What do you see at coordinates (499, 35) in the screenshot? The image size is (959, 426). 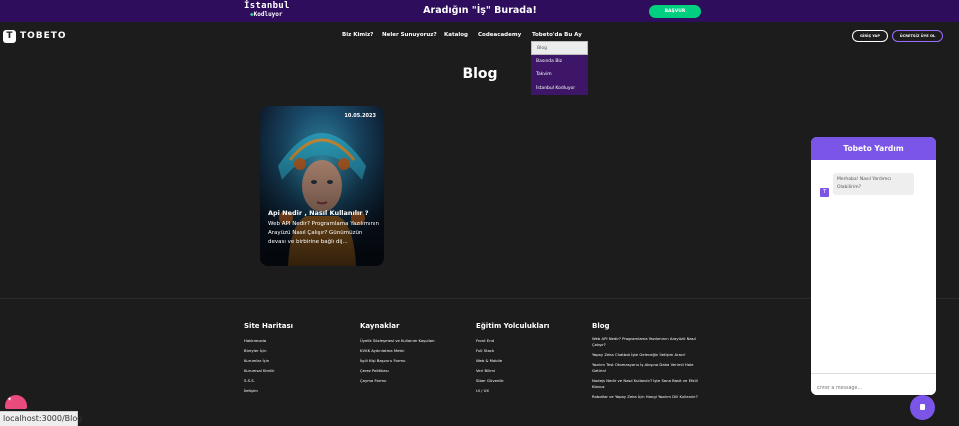 I see `nav-link-codeacademy: Codeacademy` at bounding box center [499, 35].